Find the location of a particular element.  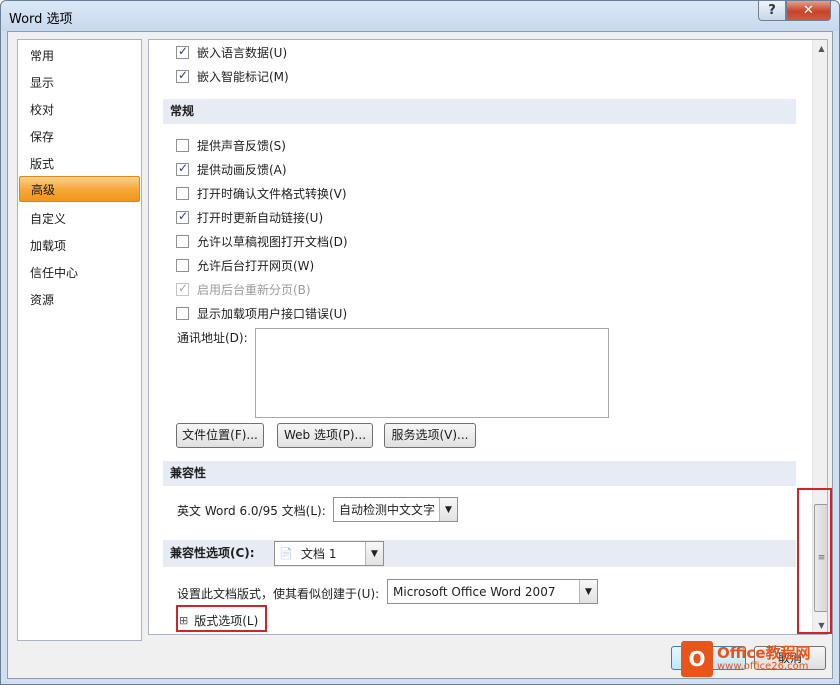

section-compat-heading: 兼容性 is located at coordinates (479, 473).